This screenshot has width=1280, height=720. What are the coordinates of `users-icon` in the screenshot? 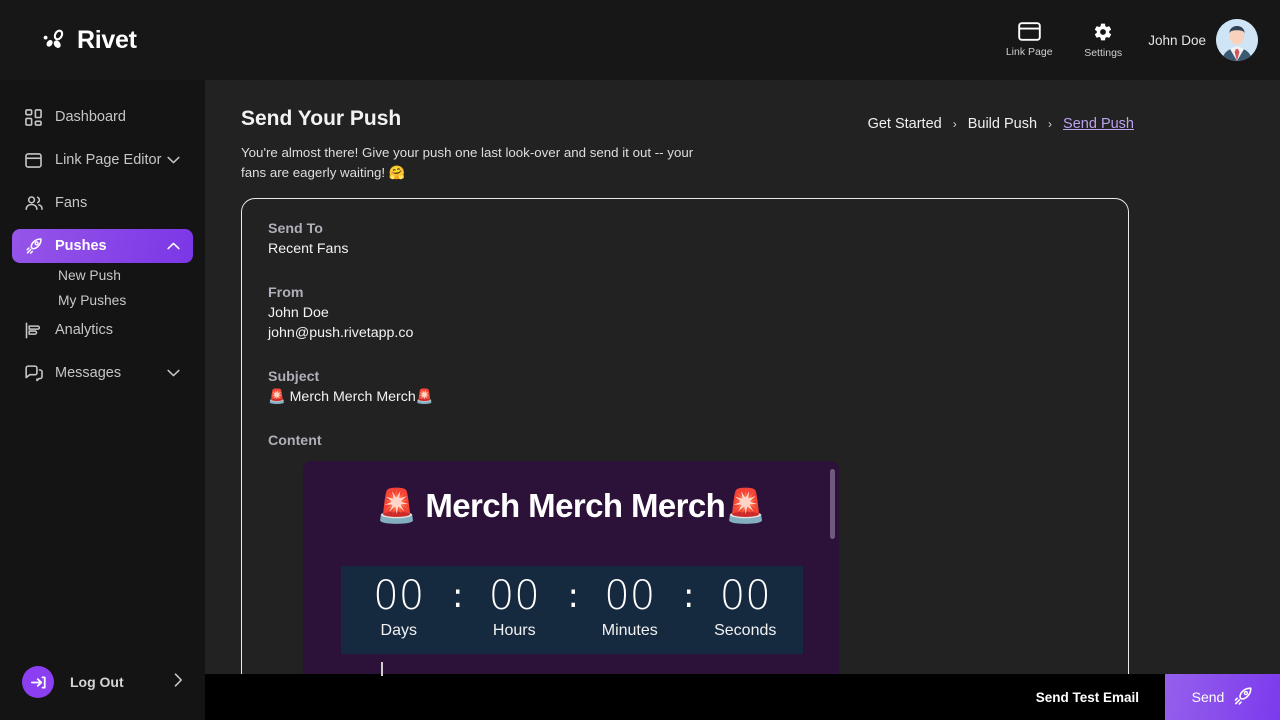 It's located at (35, 203).